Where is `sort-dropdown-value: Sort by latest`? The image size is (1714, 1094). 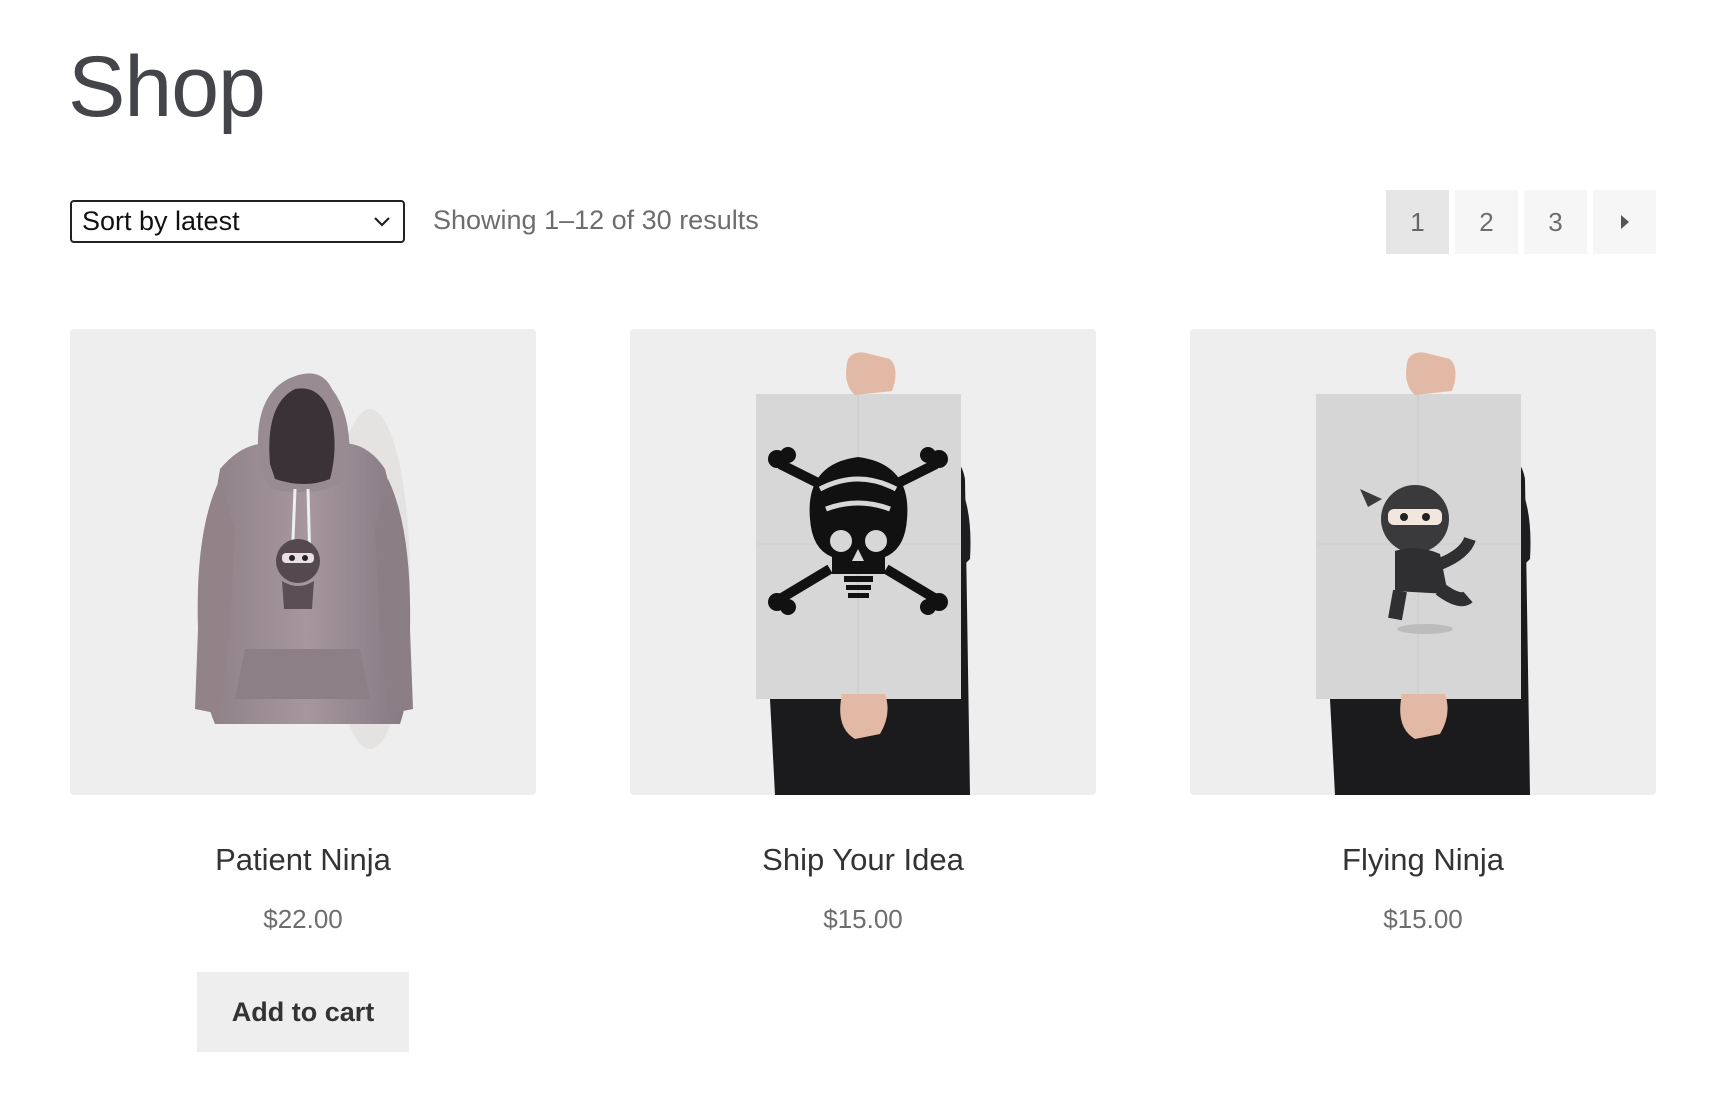 sort-dropdown-value: Sort by latest is located at coordinates (161, 221).